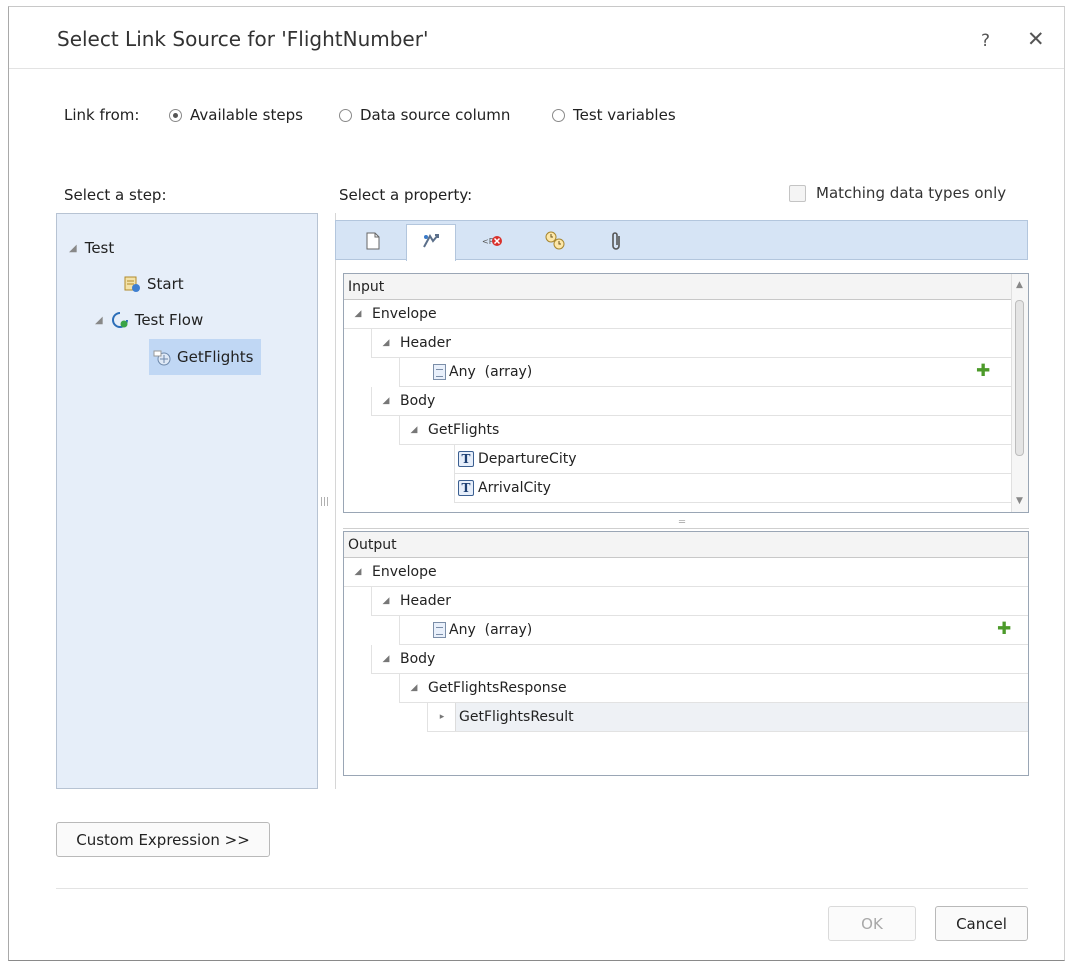  I want to click on link-from-label: Link from:, so click(102, 115).